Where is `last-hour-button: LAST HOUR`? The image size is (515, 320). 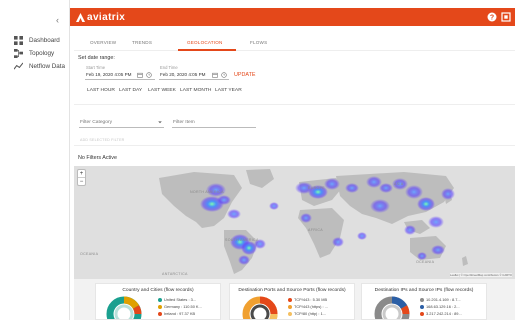
last-hour-button: LAST HOUR is located at coordinates (101, 90).